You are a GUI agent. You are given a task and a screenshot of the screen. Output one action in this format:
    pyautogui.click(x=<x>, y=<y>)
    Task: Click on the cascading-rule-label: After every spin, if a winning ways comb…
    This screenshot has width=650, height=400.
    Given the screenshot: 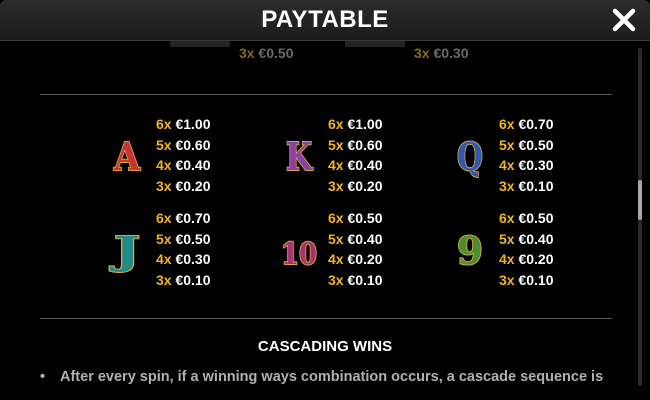 What is the action you would take?
    pyautogui.click(x=332, y=377)
    